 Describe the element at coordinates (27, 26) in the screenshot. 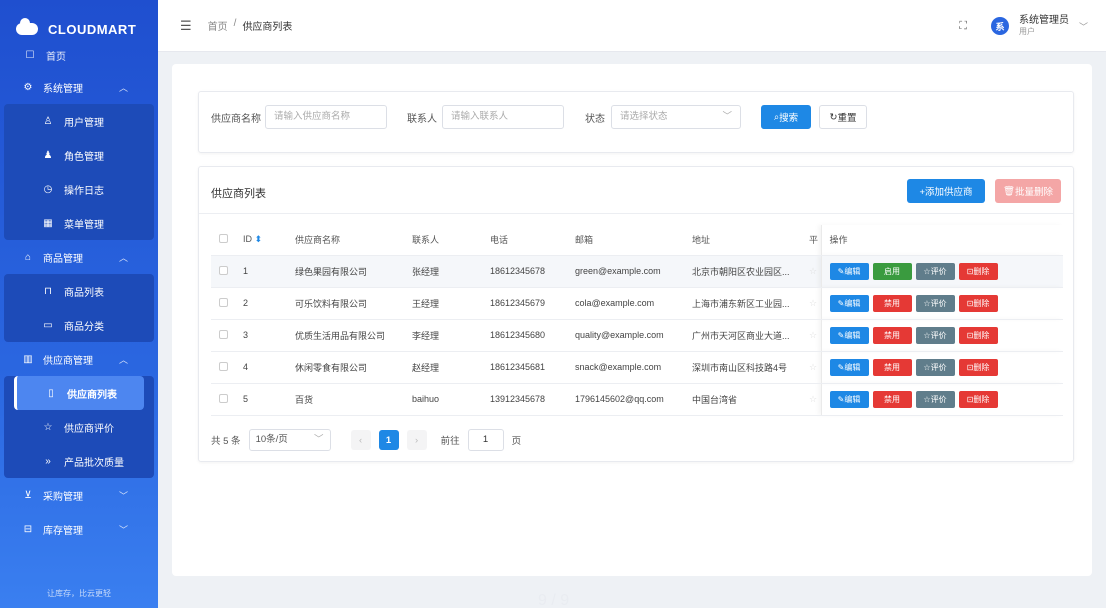

I see `cloud-logo-icon` at that location.